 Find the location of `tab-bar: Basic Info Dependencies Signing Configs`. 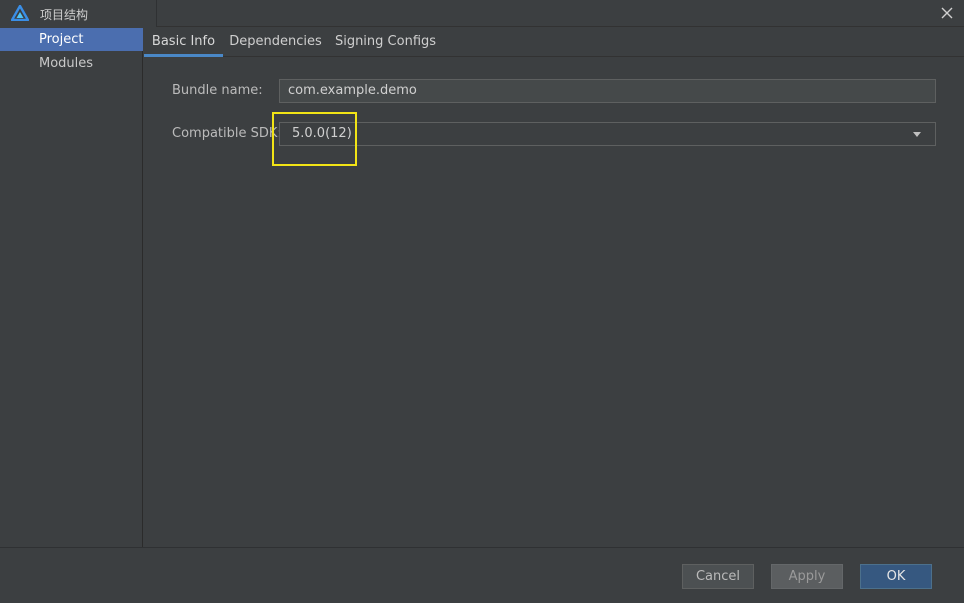

tab-bar: Basic Info Dependencies Signing Configs is located at coordinates (554, 42).